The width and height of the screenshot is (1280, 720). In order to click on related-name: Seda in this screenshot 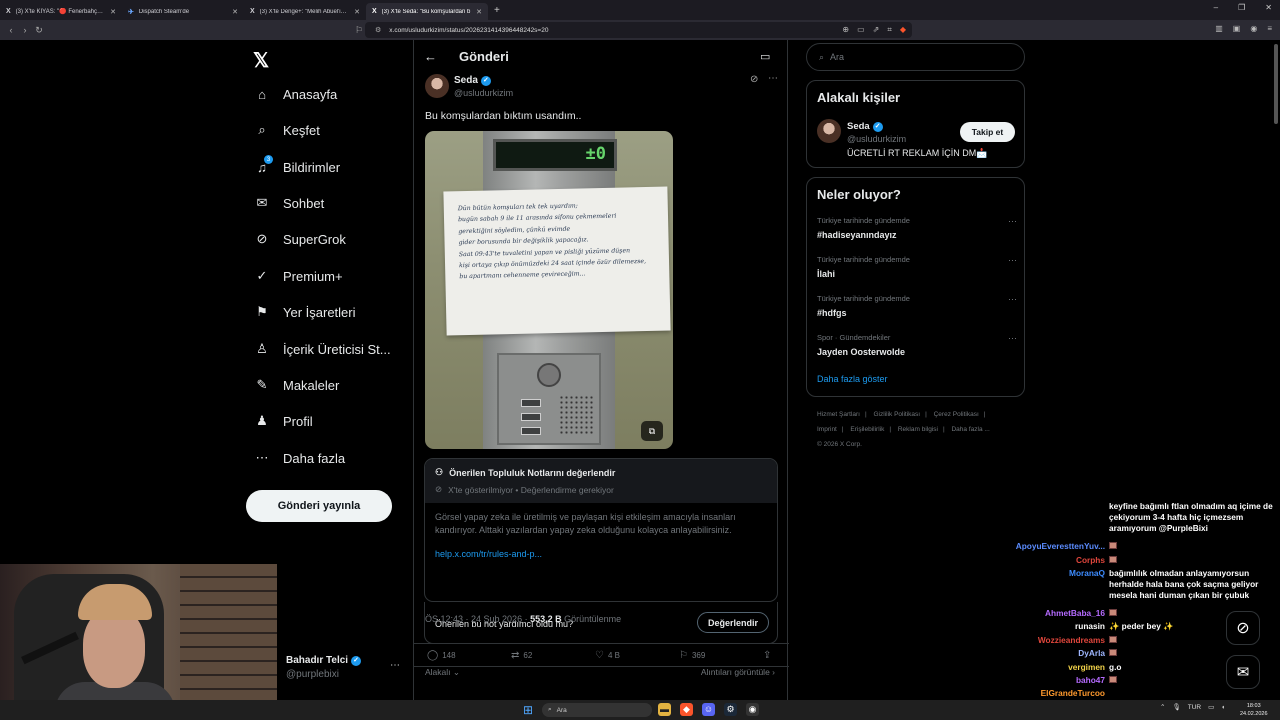, I will do `click(858, 126)`.